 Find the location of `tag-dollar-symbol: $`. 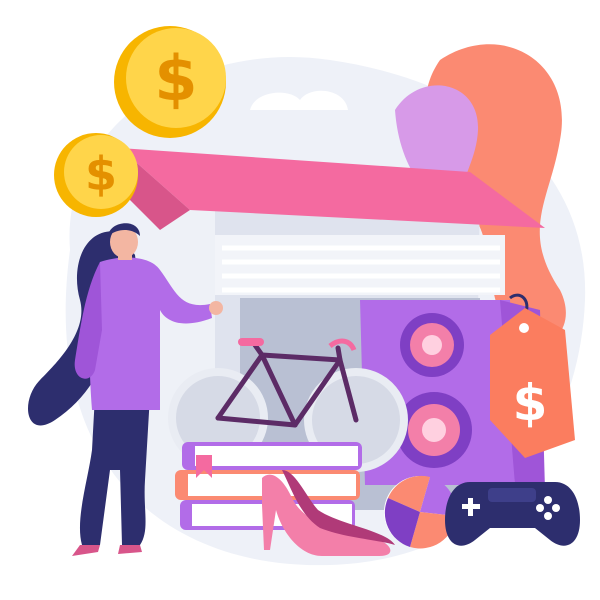

tag-dollar-symbol: $ is located at coordinates (530, 403).